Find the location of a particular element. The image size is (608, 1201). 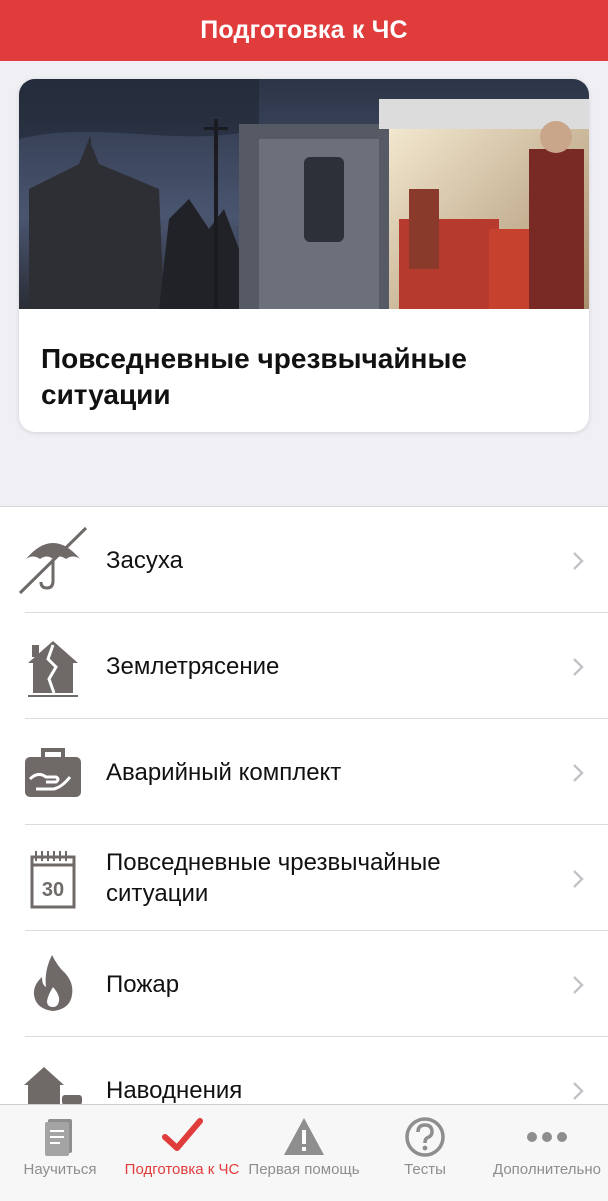

list-item-fire: Пожар is located at coordinates (304, 984).